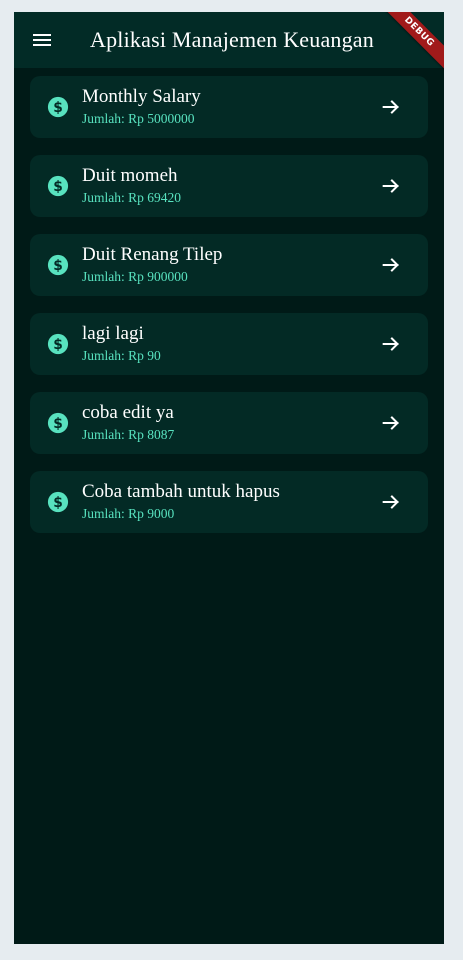 The width and height of the screenshot is (463, 960). What do you see at coordinates (181, 491) in the screenshot?
I see `item-title: Coba tambah untuk hapus` at bounding box center [181, 491].